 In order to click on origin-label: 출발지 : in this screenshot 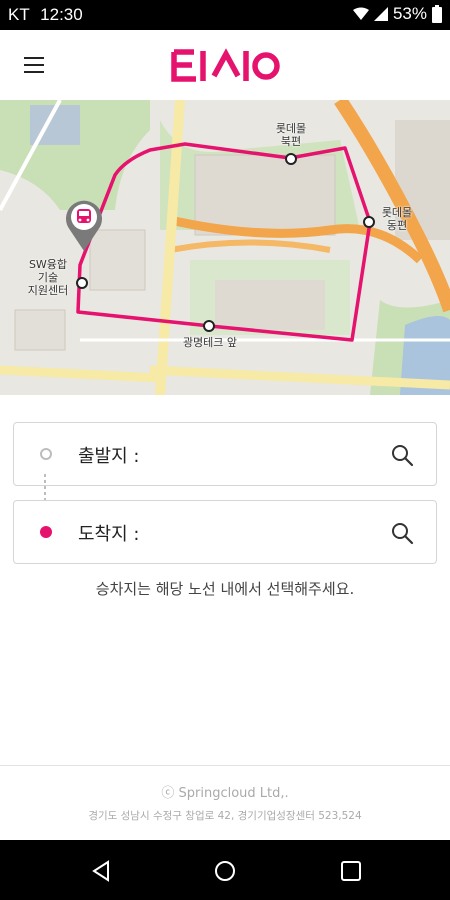, I will do `click(109, 456)`.